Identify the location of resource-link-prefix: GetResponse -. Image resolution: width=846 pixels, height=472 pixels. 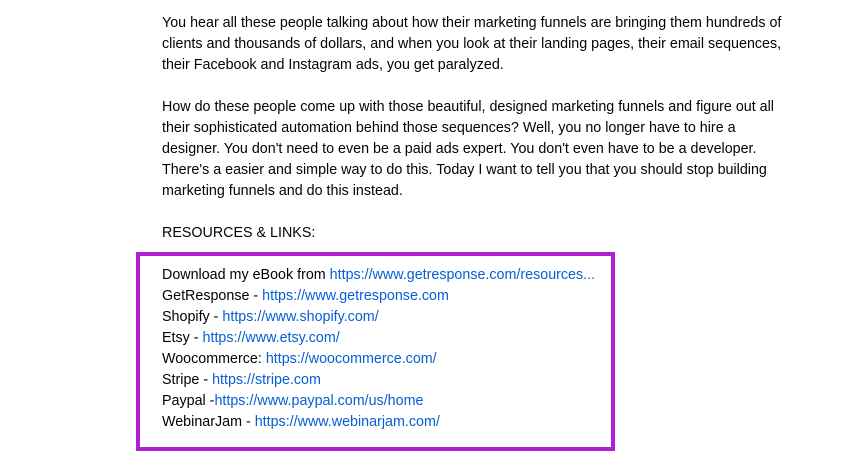
(212, 296).